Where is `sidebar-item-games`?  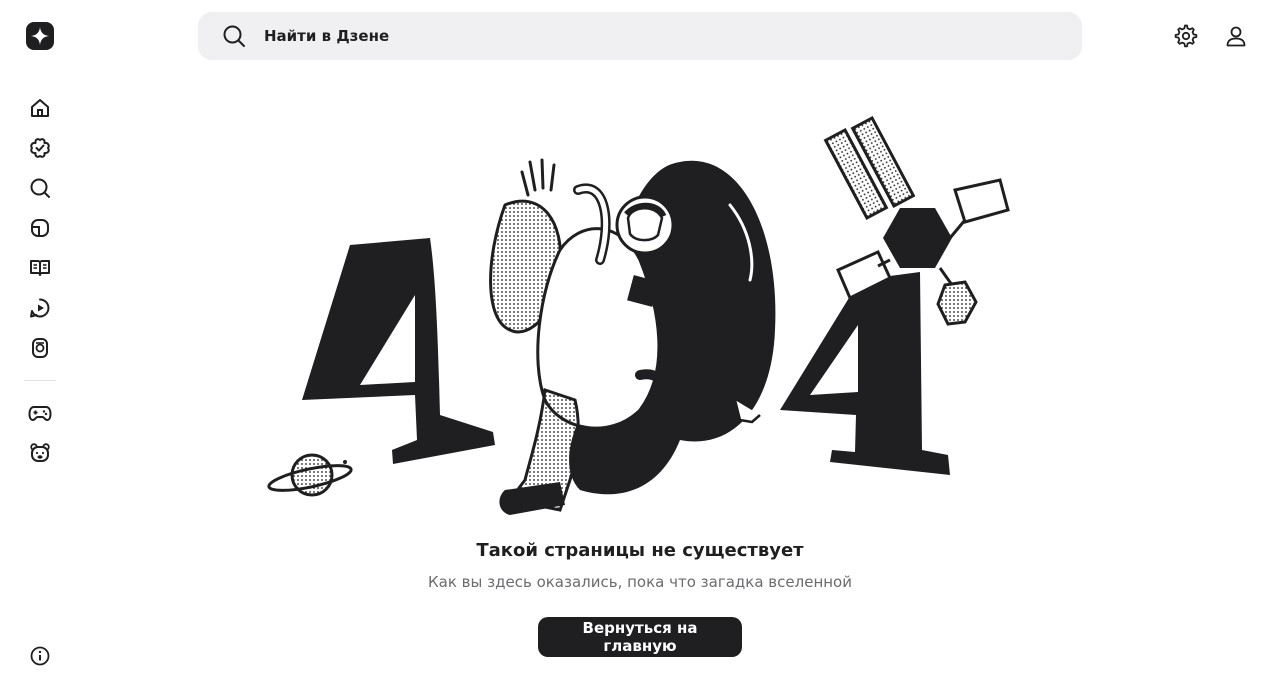
sidebar-item-games is located at coordinates (40, 413).